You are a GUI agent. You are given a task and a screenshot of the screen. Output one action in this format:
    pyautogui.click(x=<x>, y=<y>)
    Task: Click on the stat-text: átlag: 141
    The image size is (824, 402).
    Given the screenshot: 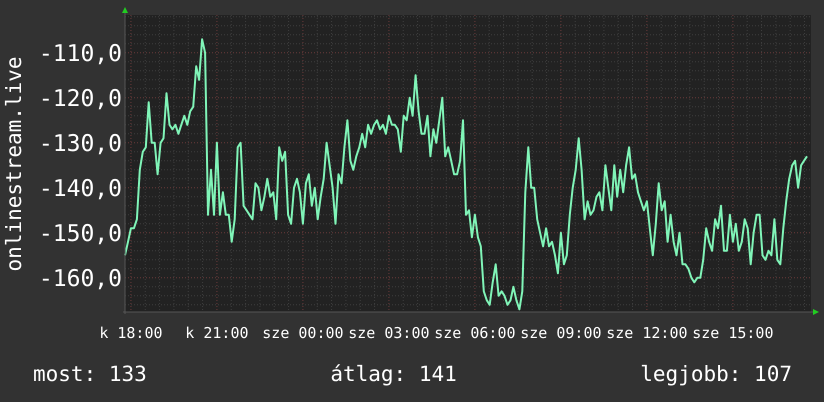 What is the action you would take?
    pyautogui.click(x=393, y=374)
    